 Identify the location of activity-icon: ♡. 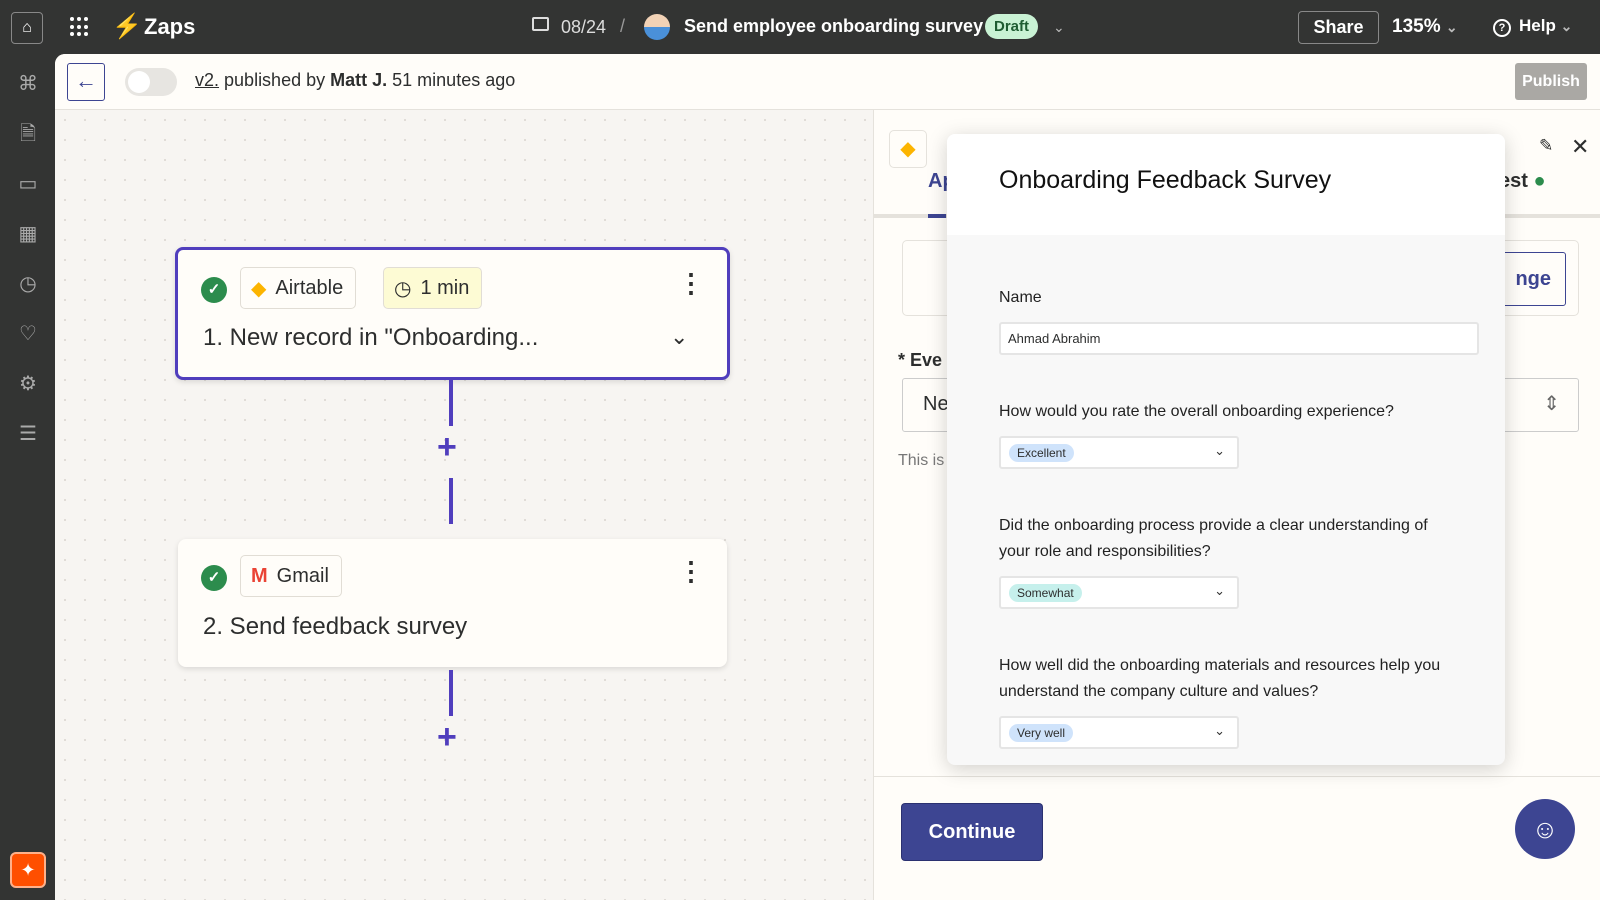
(28, 334).